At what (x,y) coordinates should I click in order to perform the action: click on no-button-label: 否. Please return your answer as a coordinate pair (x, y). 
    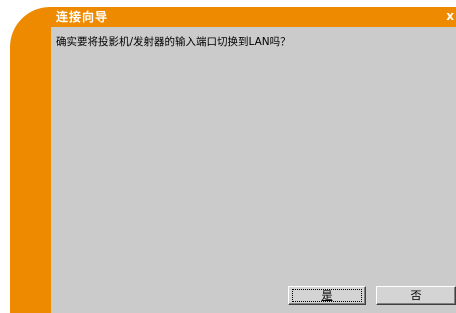
    Looking at the image, I should click on (416, 295).